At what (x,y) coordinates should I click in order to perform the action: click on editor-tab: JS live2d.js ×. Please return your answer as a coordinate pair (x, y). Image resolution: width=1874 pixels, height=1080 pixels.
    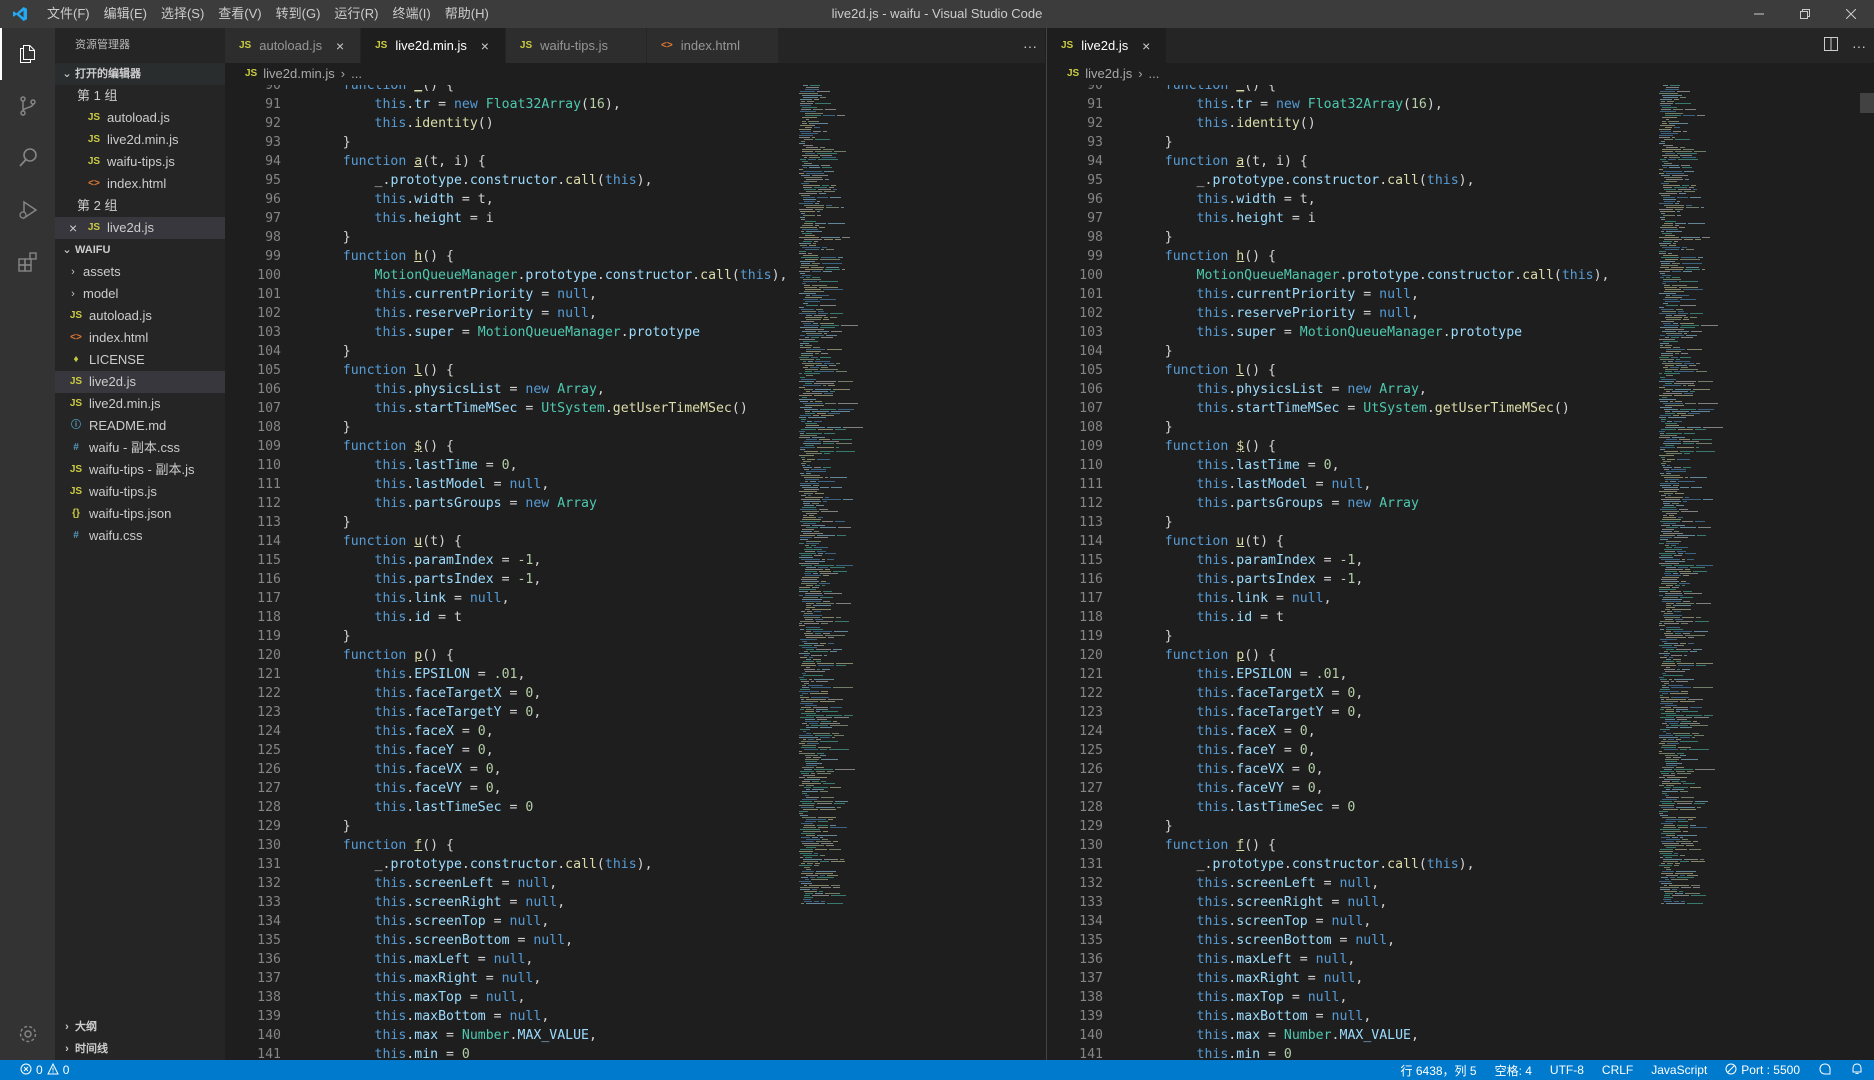
    Looking at the image, I should click on (1107, 45).